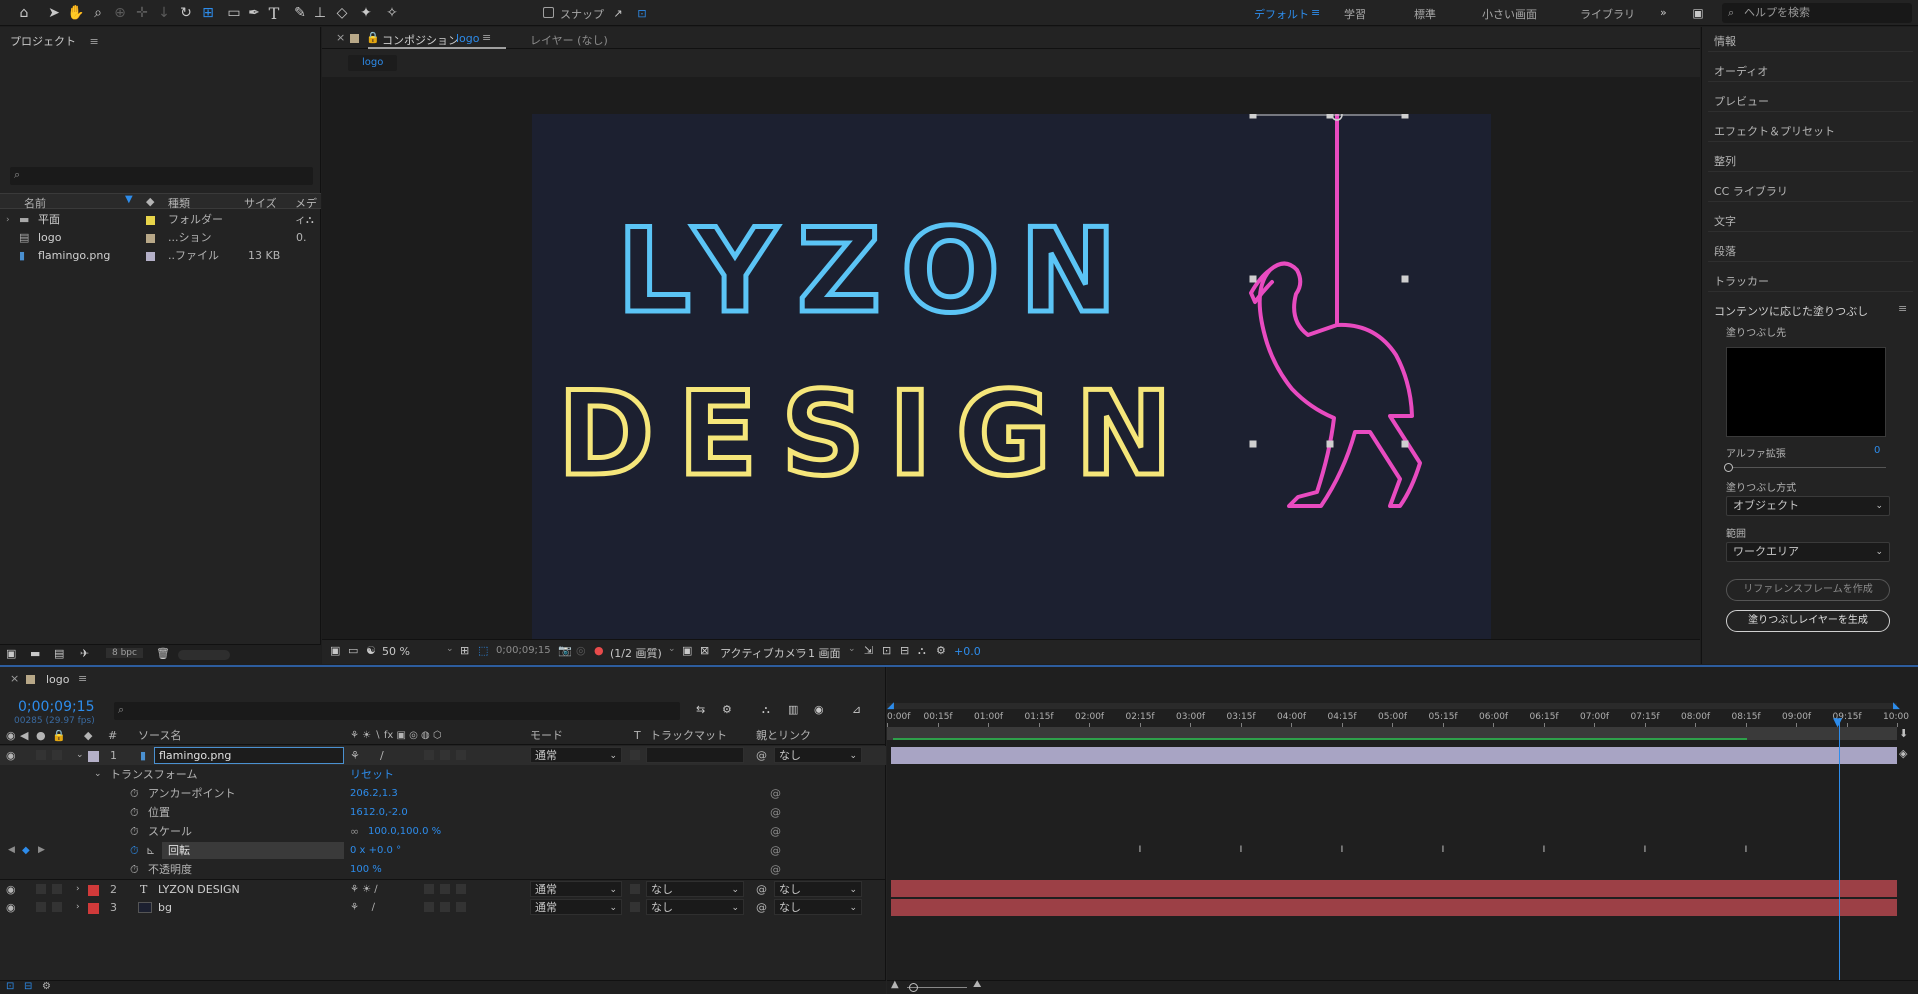  I want to click on lyzon-text: LYZON, so click(876, 272).